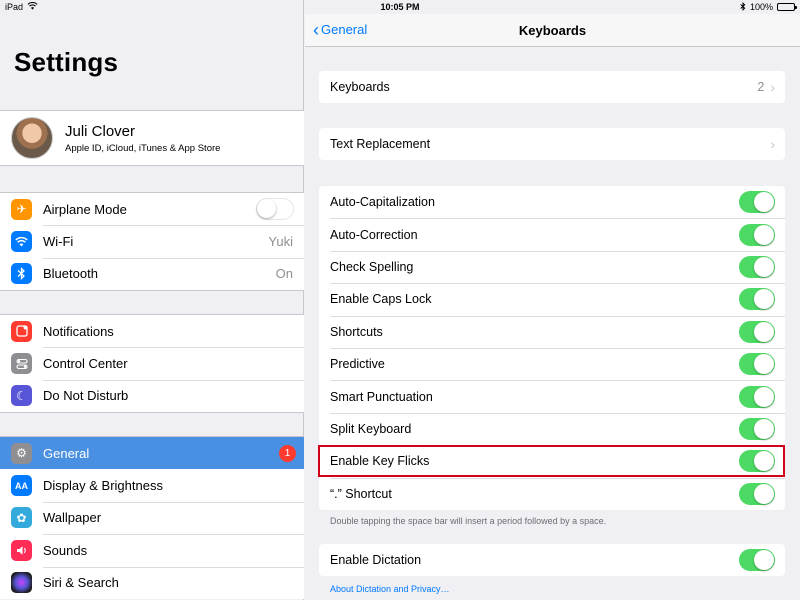  Describe the element at coordinates (552, 266) in the screenshot. I see `setting-row-check-spelling: Check Spelling` at that location.